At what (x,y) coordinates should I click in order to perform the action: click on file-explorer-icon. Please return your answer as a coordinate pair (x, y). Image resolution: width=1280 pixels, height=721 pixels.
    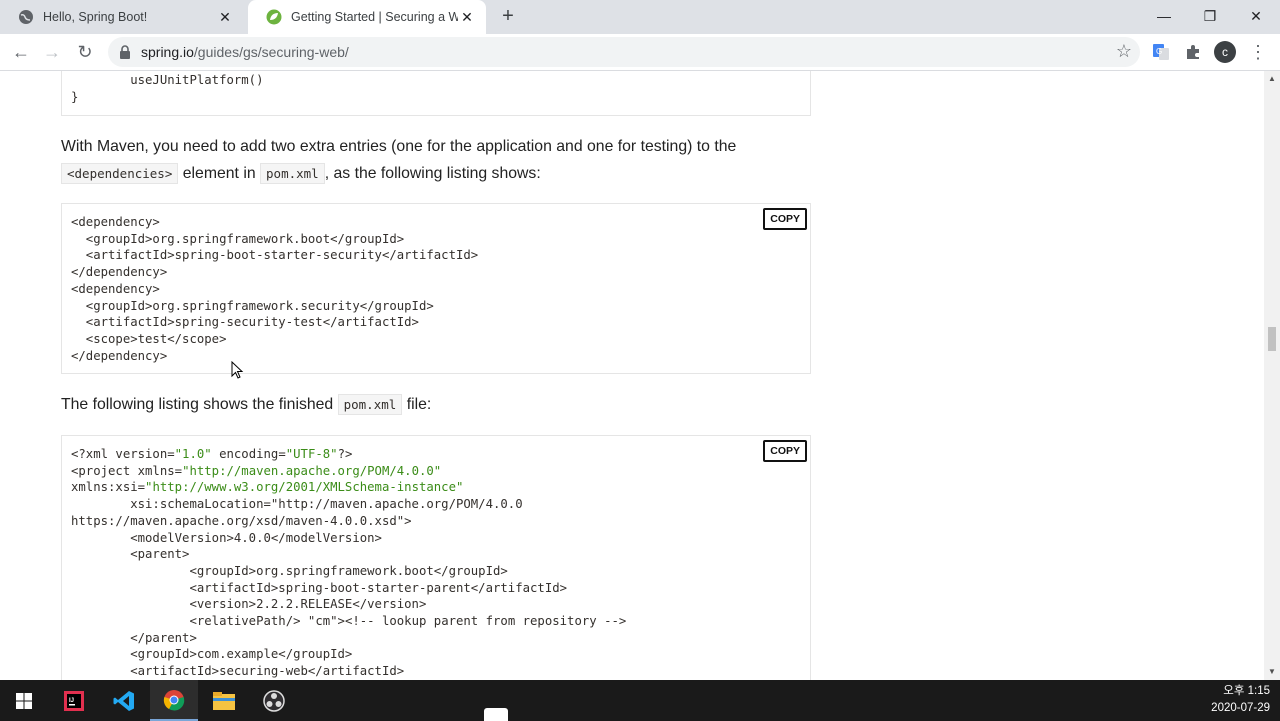
    Looking at the image, I should click on (224, 700).